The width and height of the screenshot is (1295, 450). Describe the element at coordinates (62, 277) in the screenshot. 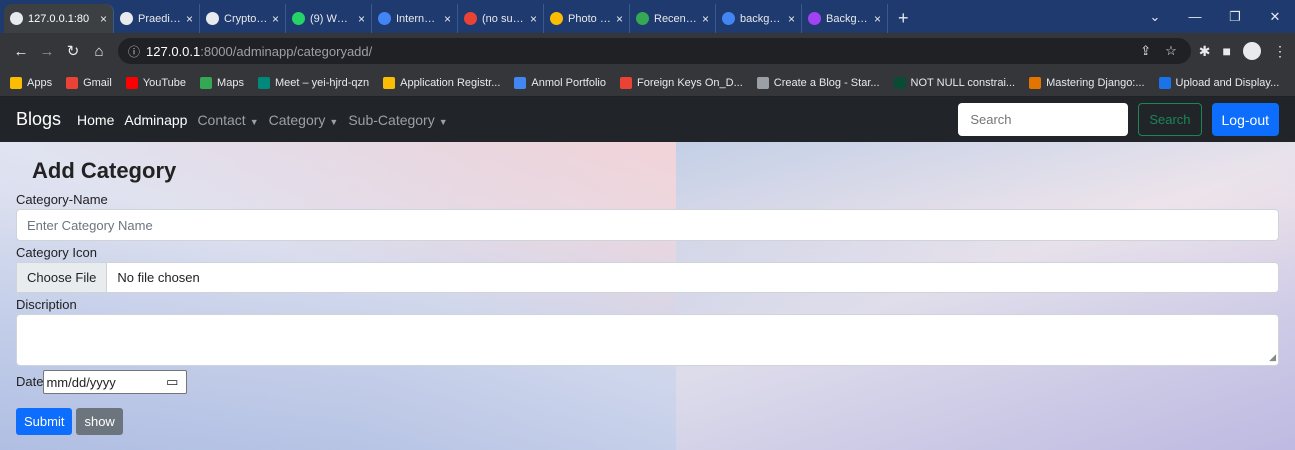

I see `choose-file-button: Choose File` at that location.